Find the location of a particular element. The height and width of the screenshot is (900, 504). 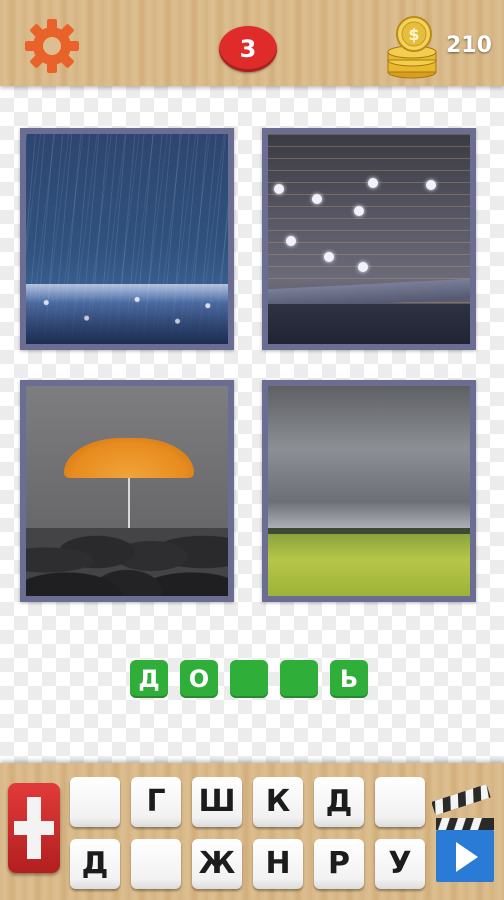

storm-field-image is located at coordinates (369, 491).